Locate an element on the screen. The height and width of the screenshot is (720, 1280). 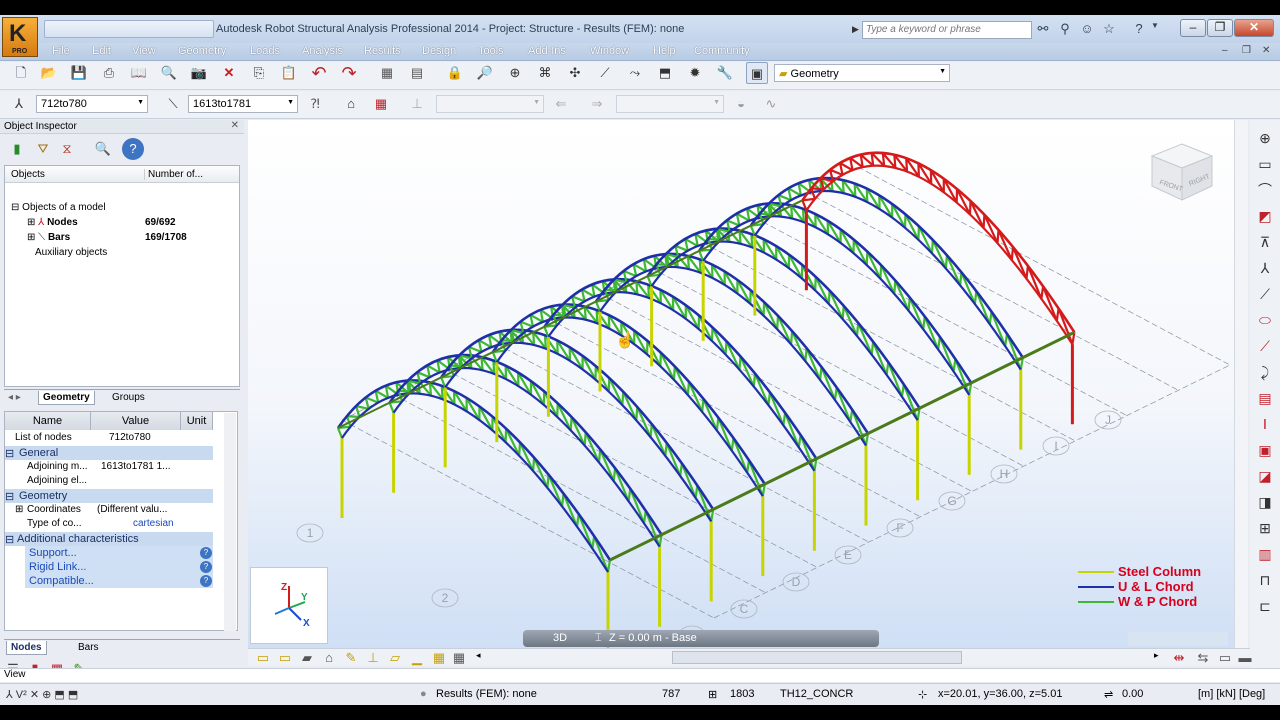
menu-add-ins: Add-Ins is located at coordinates (547, 51).